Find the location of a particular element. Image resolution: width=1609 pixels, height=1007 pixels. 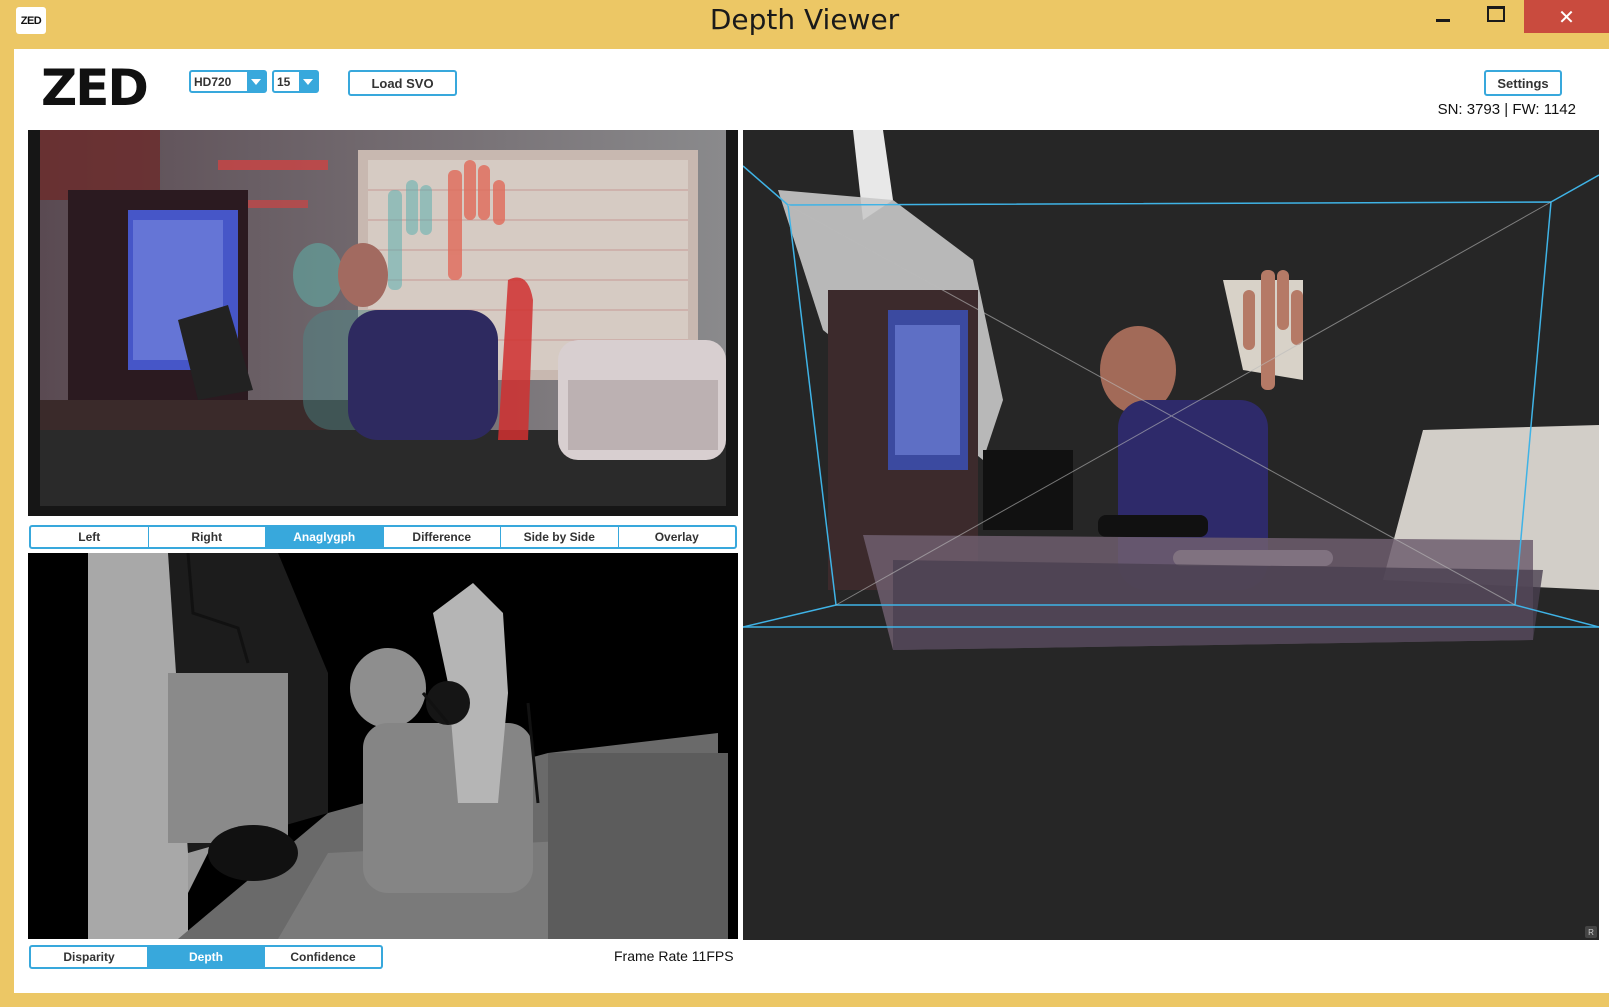

taskbar-strip is located at coordinates (804, 1000).